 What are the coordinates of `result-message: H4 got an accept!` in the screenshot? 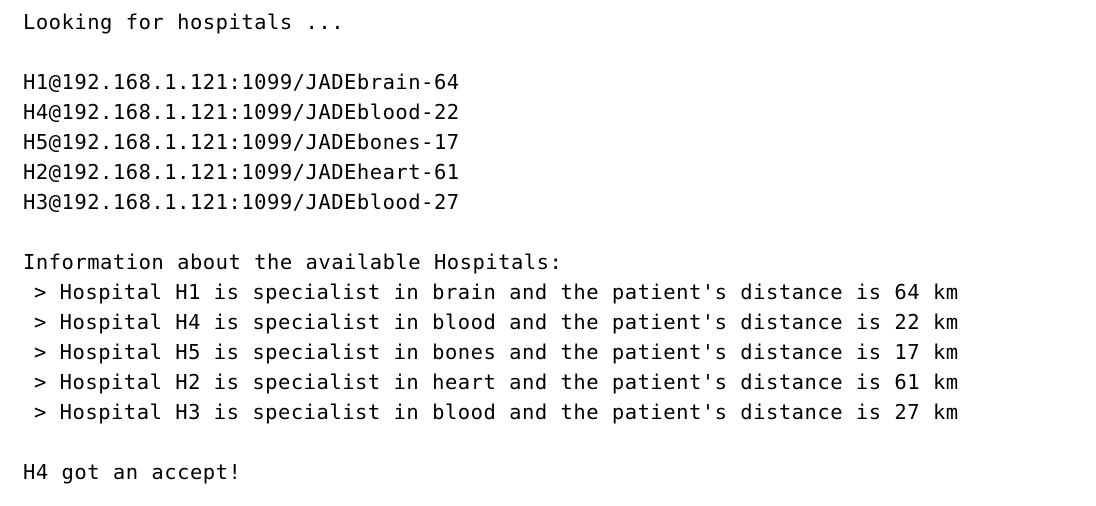 It's located at (132, 472).